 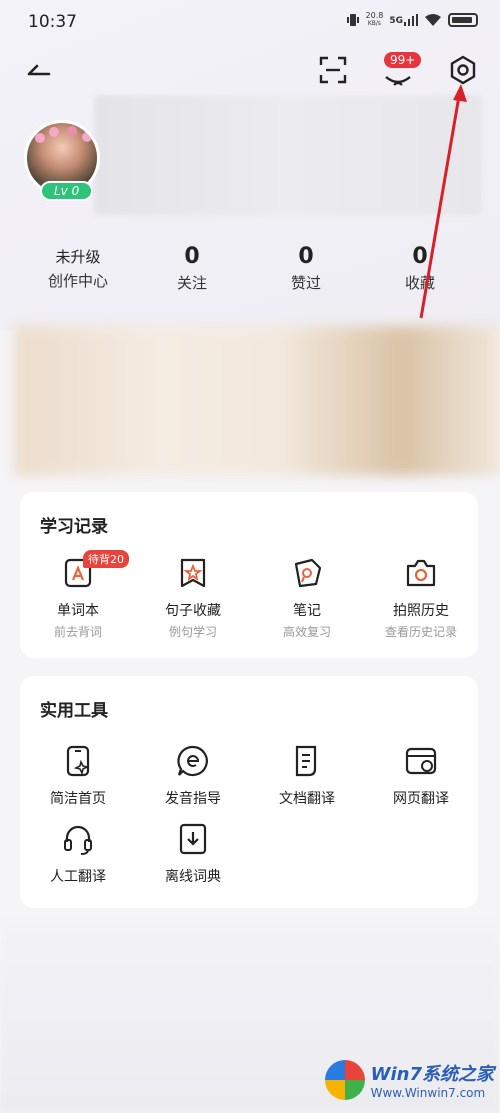 I want to click on back-arrow-icon, so click(x=39, y=70).